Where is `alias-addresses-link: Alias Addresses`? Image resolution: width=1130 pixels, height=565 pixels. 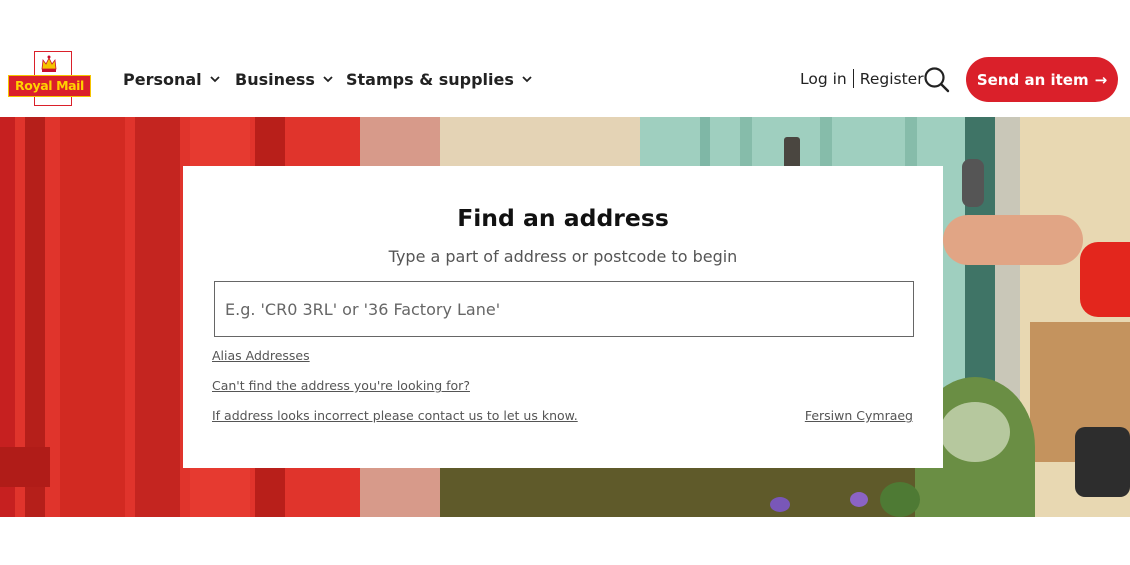 alias-addresses-link: Alias Addresses is located at coordinates (261, 355).